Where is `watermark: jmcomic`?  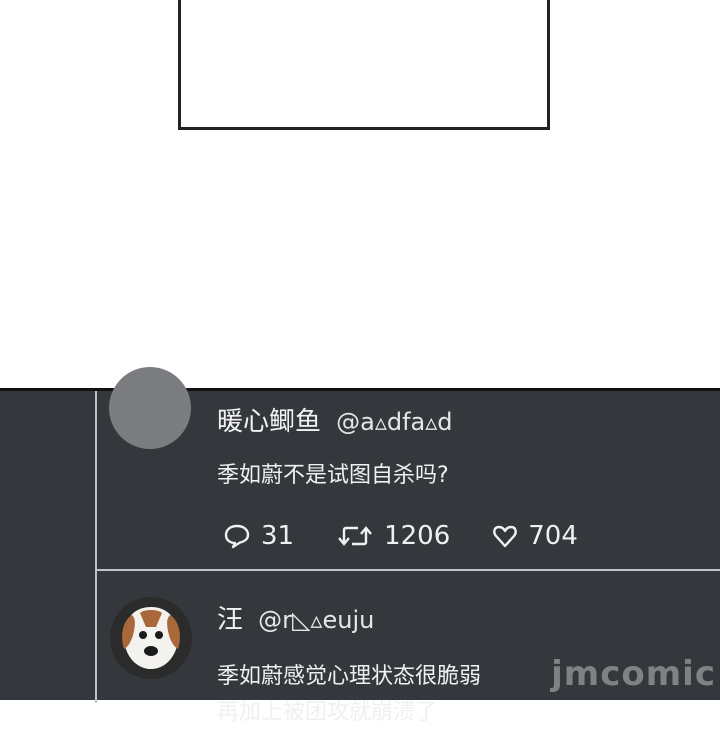
watermark: jmcomic is located at coordinates (633, 674).